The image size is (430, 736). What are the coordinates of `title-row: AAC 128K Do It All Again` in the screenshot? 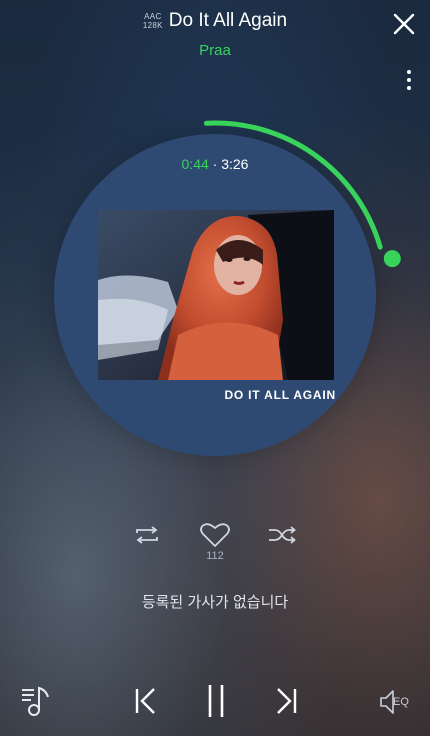 It's located at (215, 21).